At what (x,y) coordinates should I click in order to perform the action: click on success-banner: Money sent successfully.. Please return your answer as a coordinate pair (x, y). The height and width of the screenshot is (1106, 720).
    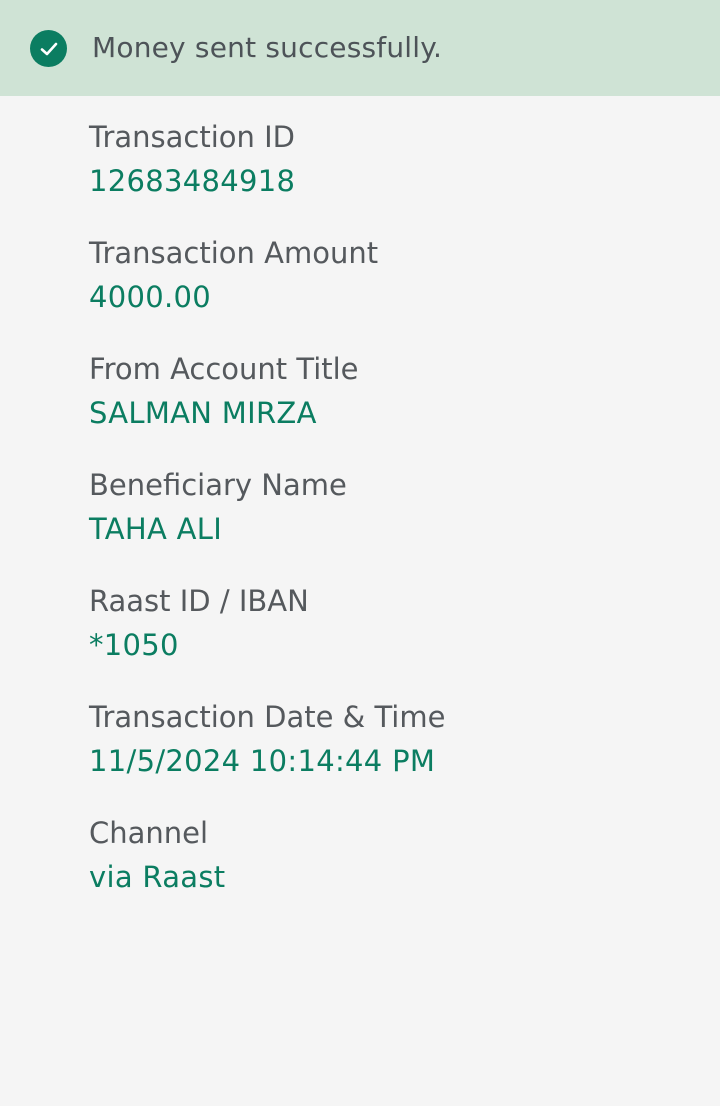
    Looking at the image, I should click on (360, 48).